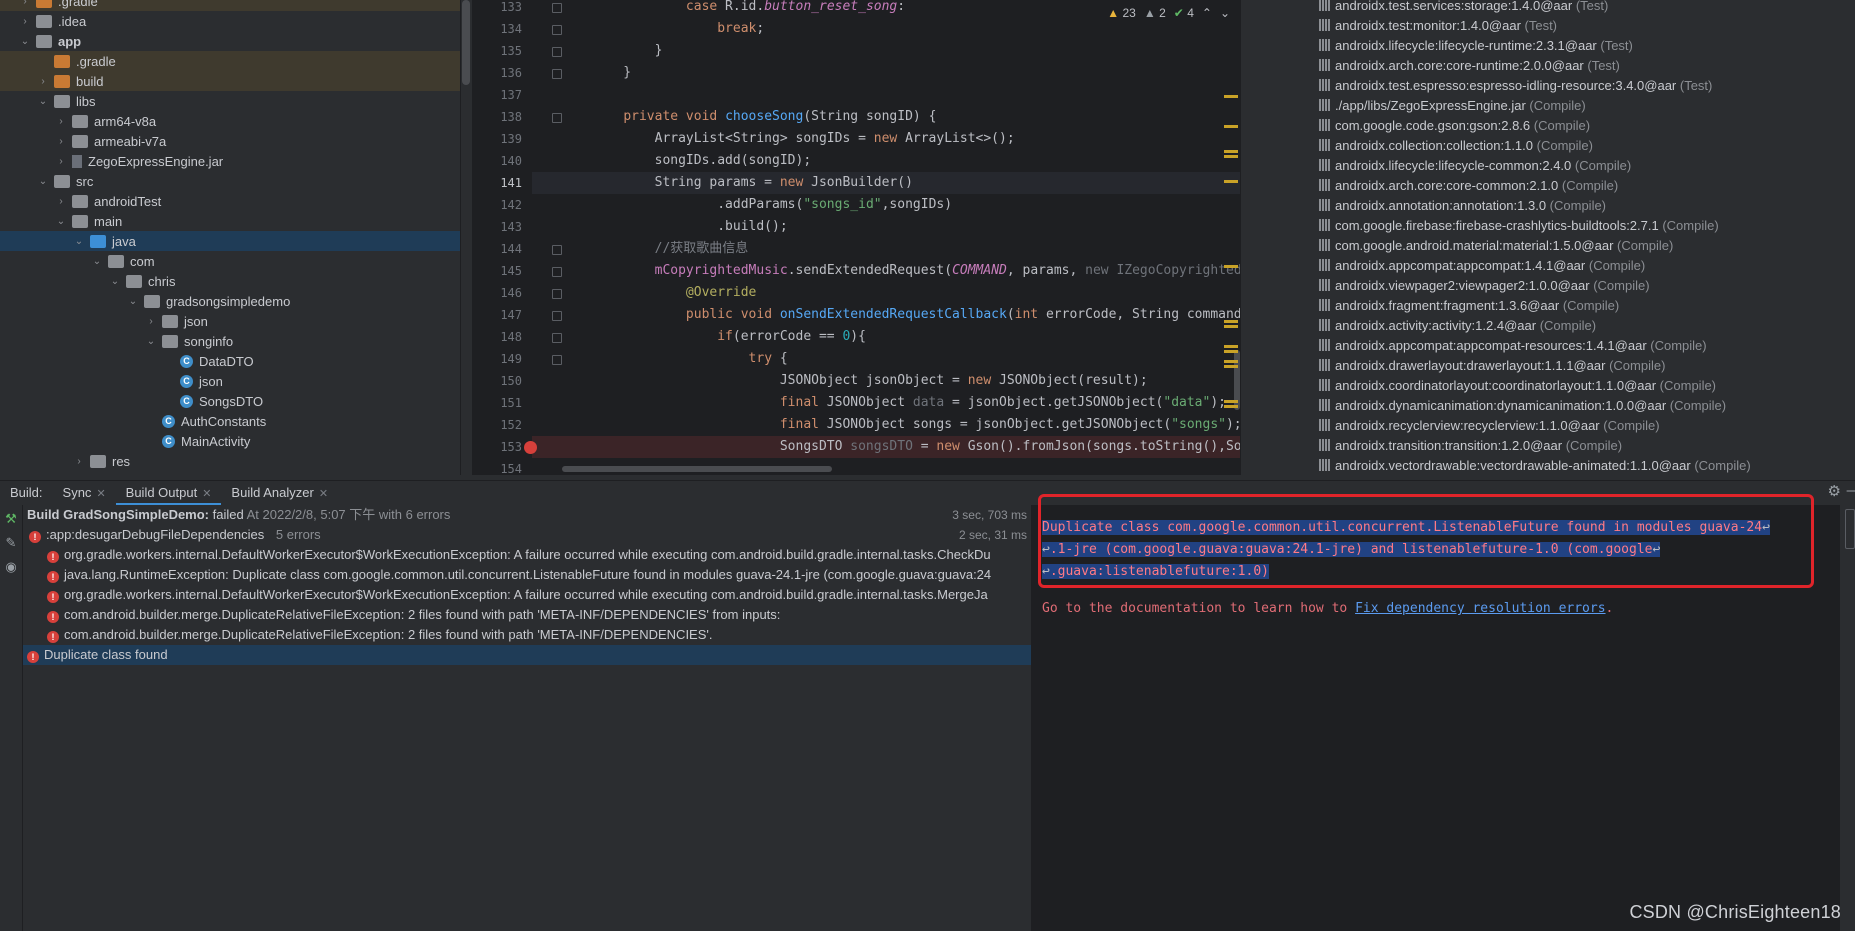 Image resolution: width=1855 pixels, height=931 pixels. Describe the element at coordinates (497, 447) in the screenshot. I see `line-number: 153` at that location.